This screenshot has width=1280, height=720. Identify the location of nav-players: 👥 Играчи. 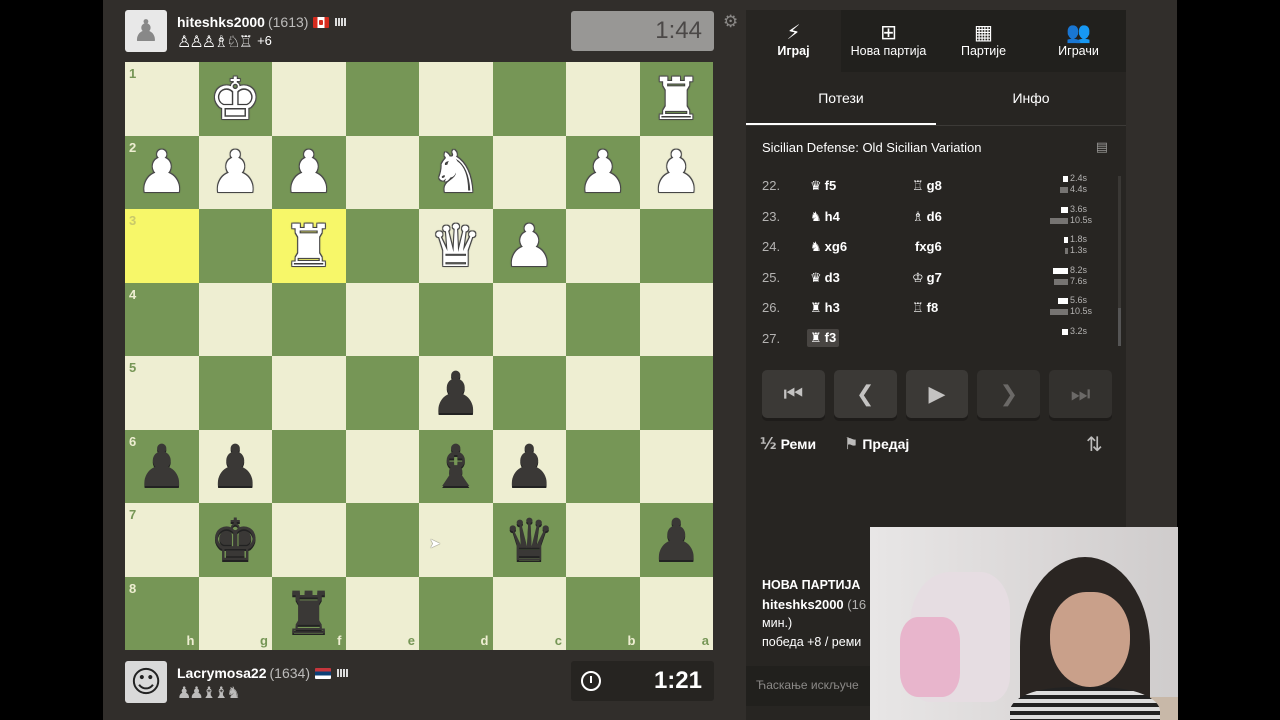
(1078, 41).